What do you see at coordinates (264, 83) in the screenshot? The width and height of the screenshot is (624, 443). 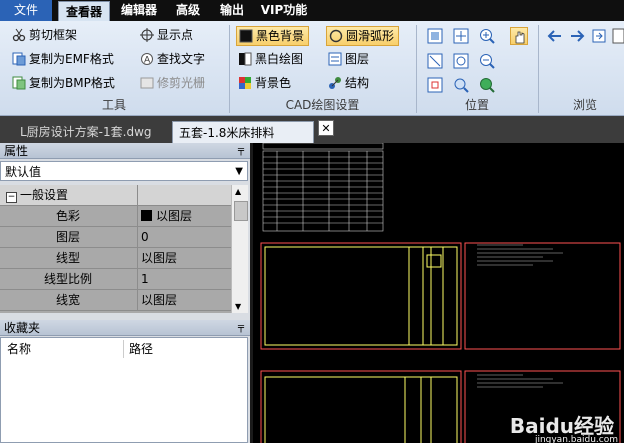 I see `background-color-button: 背景色` at bounding box center [264, 83].